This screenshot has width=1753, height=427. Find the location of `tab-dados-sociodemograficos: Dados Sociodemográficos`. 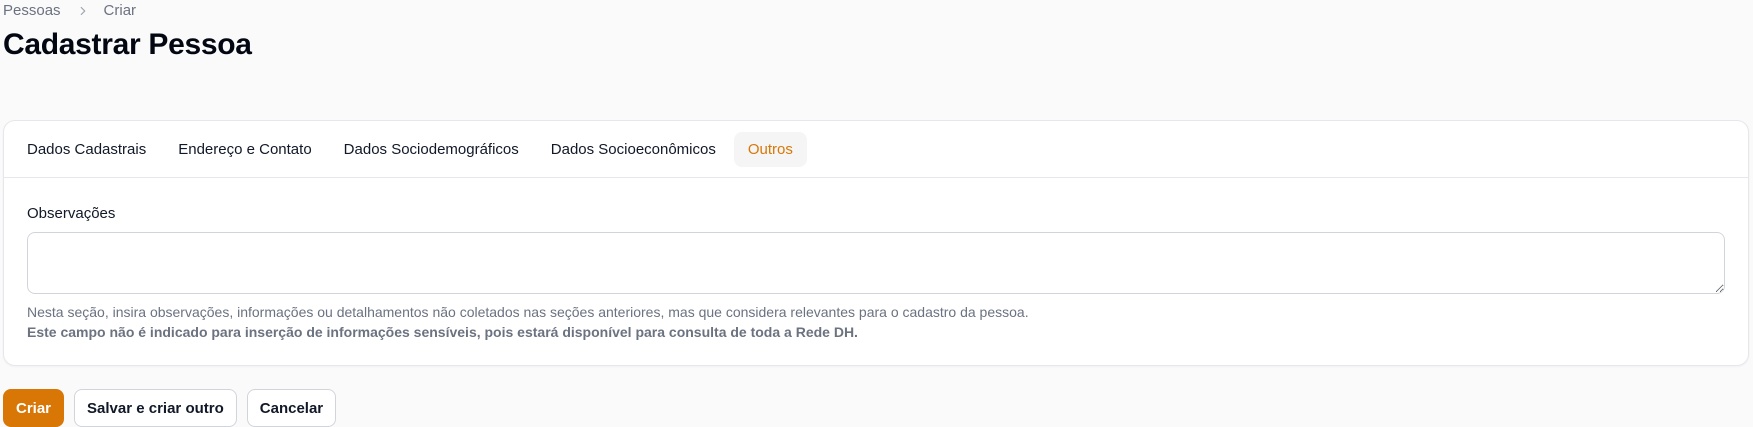

tab-dados-sociodemograficos: Dados Sociodemográficos is located at coordinates (431, 149).